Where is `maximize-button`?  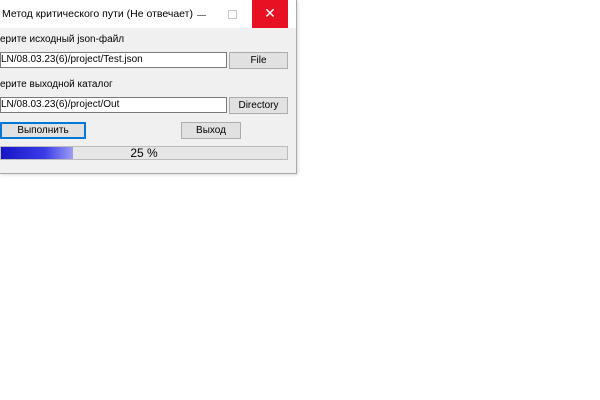 maximize-button is located at coordinates (232, 14).